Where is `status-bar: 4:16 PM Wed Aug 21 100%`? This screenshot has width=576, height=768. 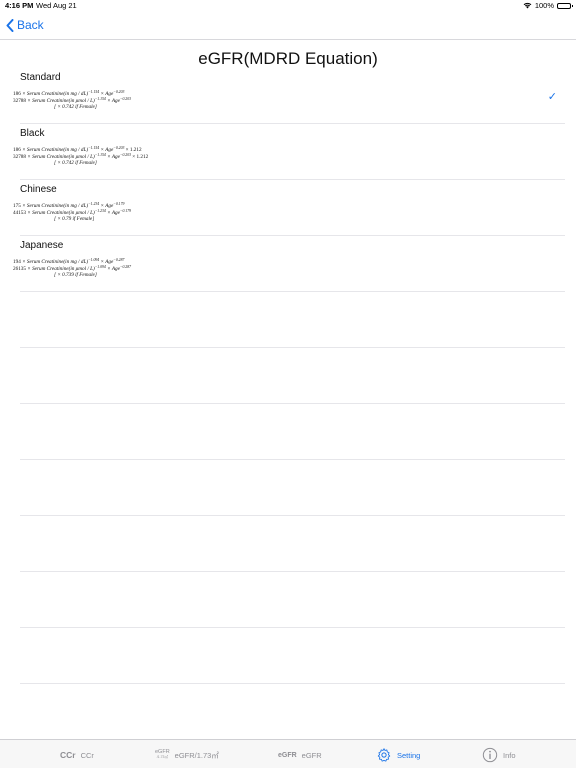 status-bar: 4:16 PM Wed Aug 21 100% is located at coordinates (288, 6).